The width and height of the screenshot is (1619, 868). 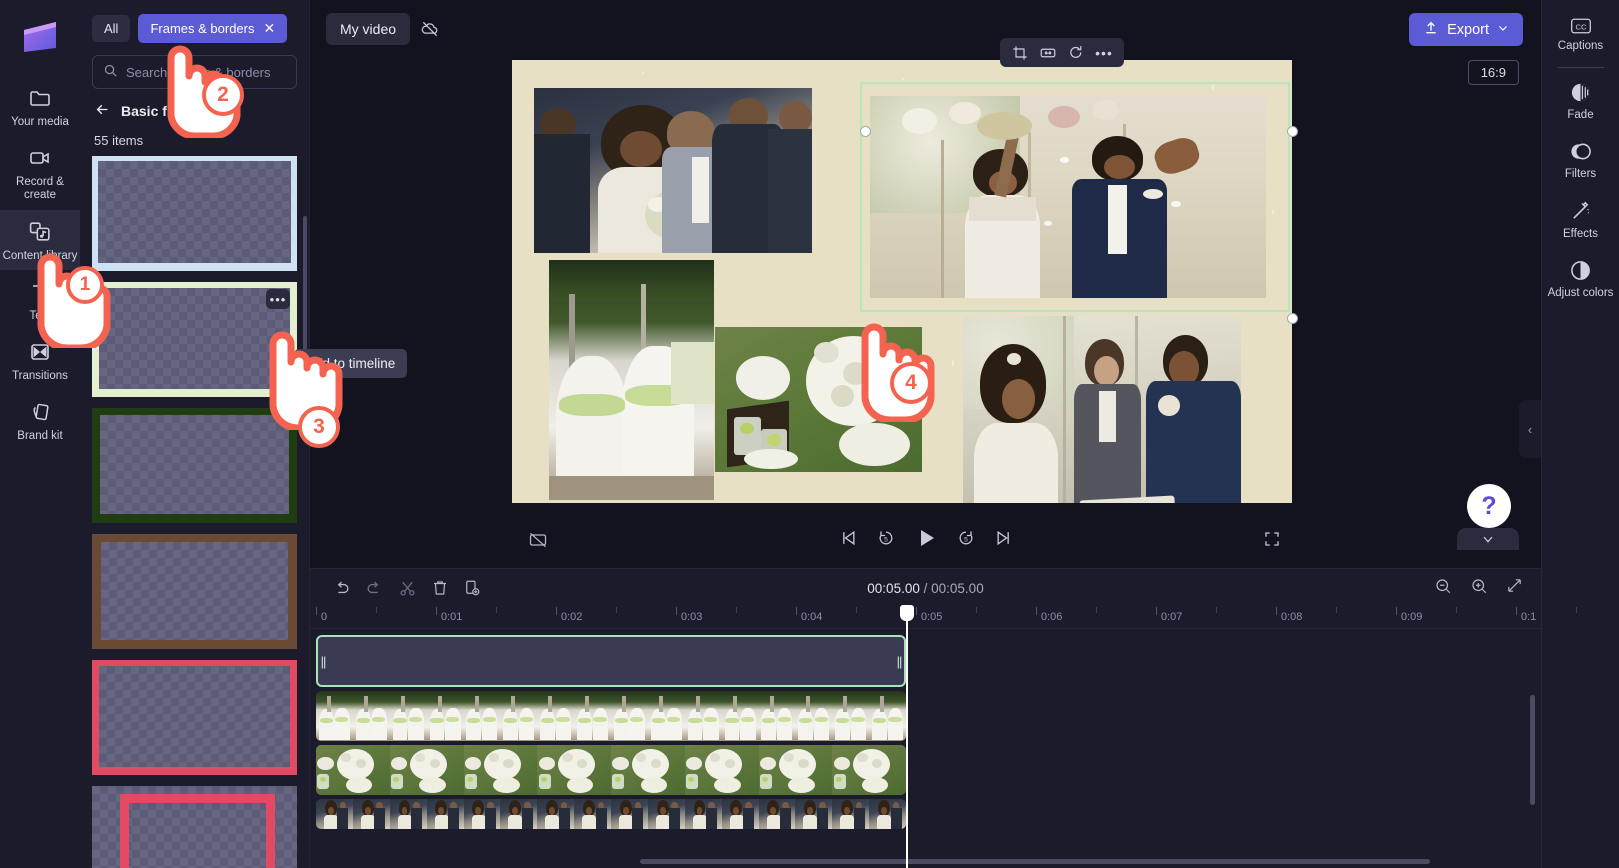 I want to click on timeline-ruler: 0 0:01 0:02 0:03 0:04 0:05 0:06 0:07 0:08 0:09 0:1, so click(x=943, y=618).